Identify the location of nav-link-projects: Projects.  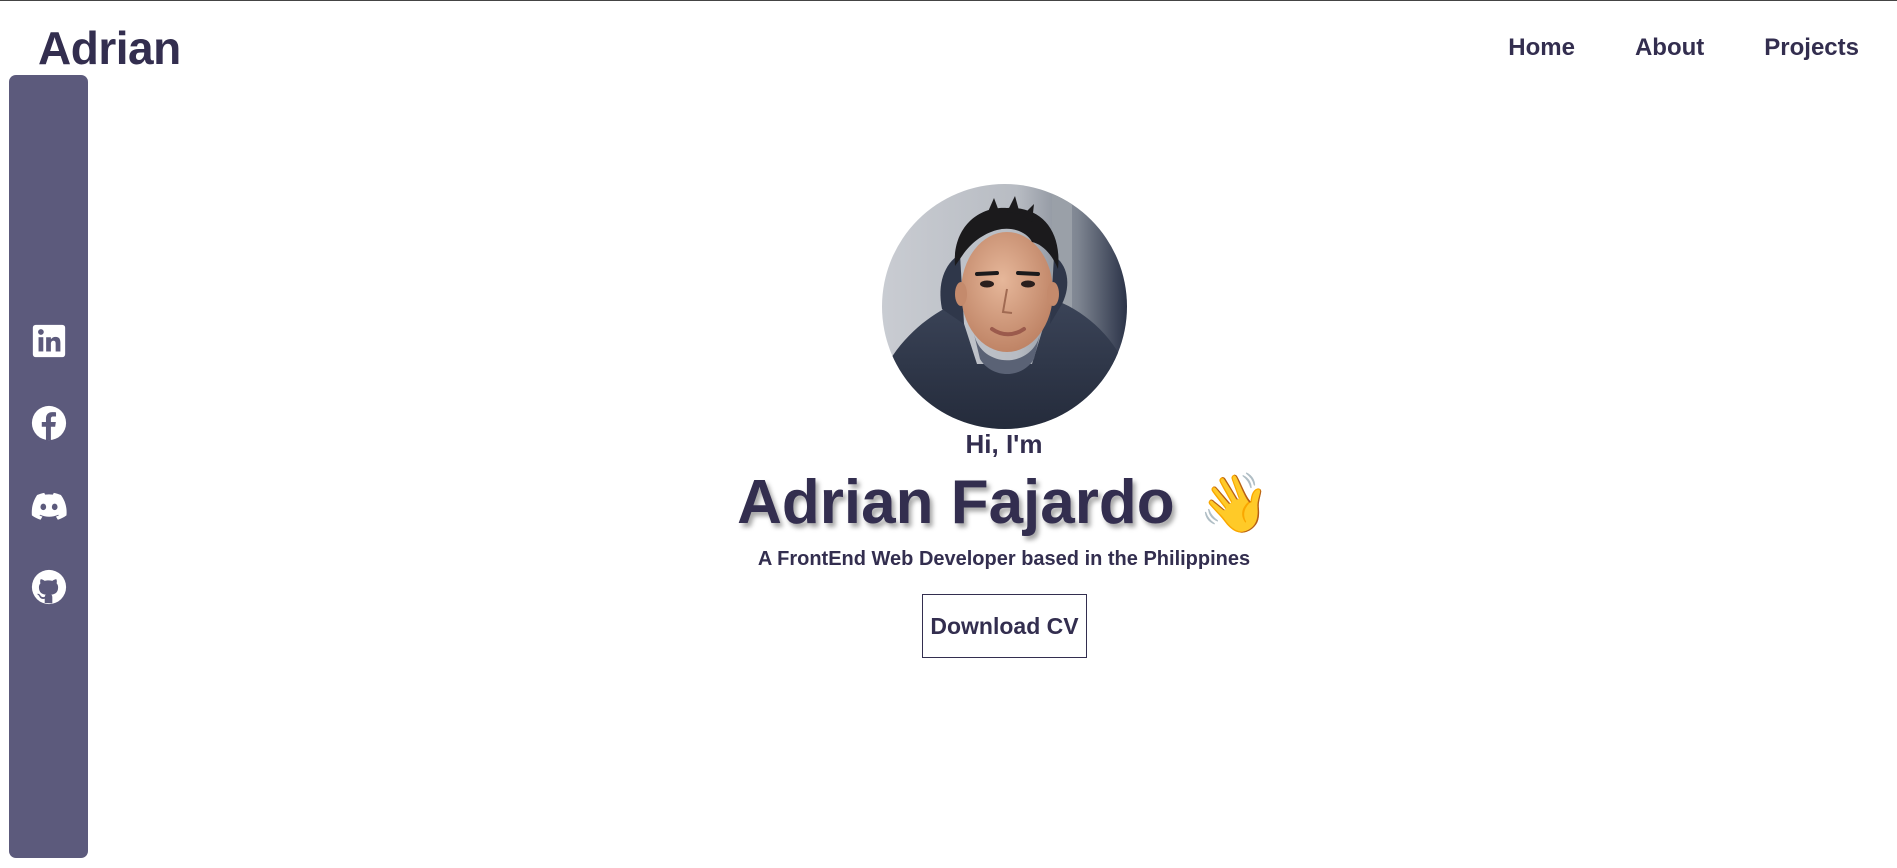
(1811, 48).